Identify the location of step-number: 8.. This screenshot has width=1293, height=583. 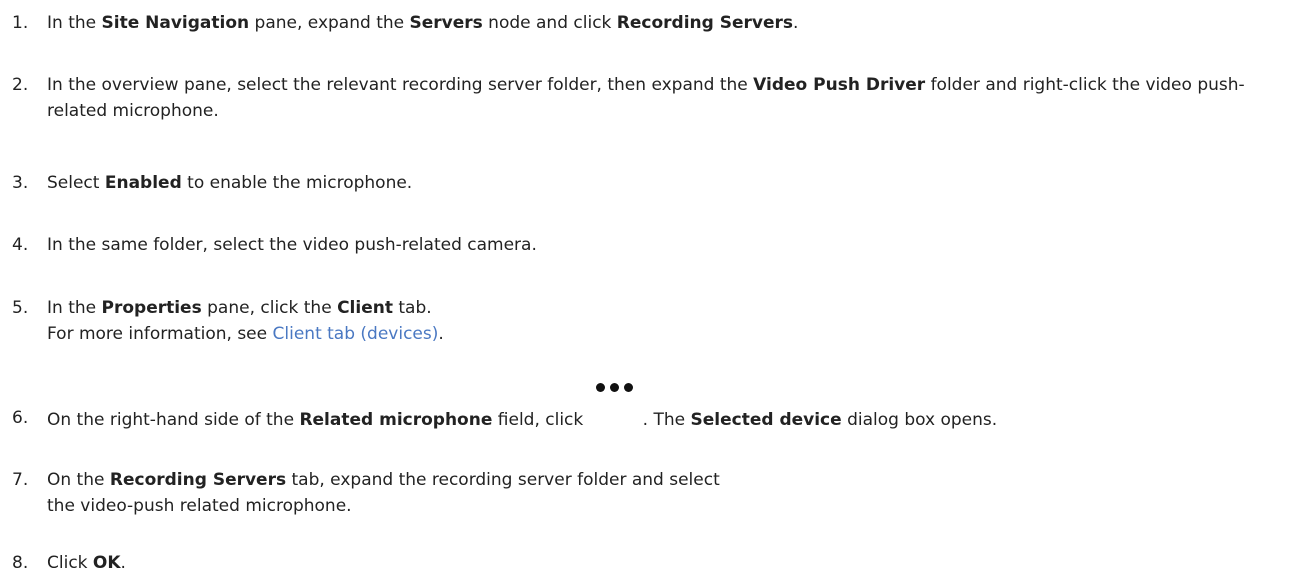
(20, 563).